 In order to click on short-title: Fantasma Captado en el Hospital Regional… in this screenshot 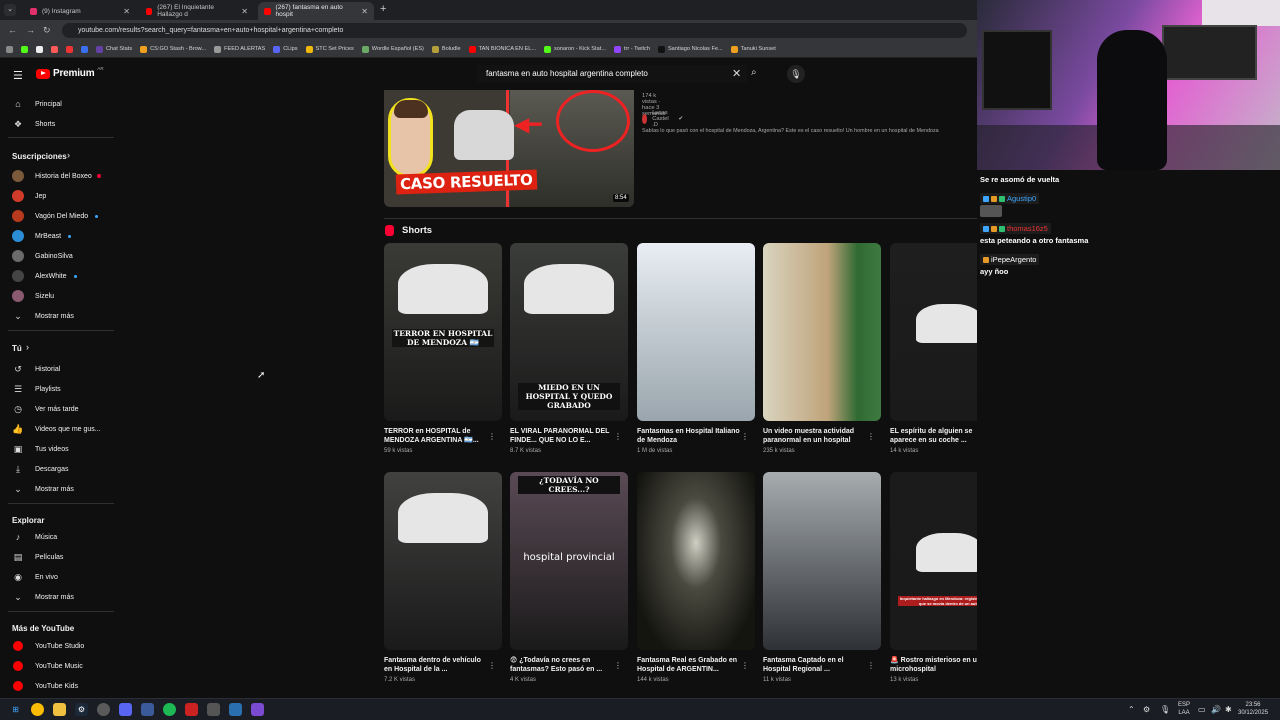, I will do `click(815, 665)`.